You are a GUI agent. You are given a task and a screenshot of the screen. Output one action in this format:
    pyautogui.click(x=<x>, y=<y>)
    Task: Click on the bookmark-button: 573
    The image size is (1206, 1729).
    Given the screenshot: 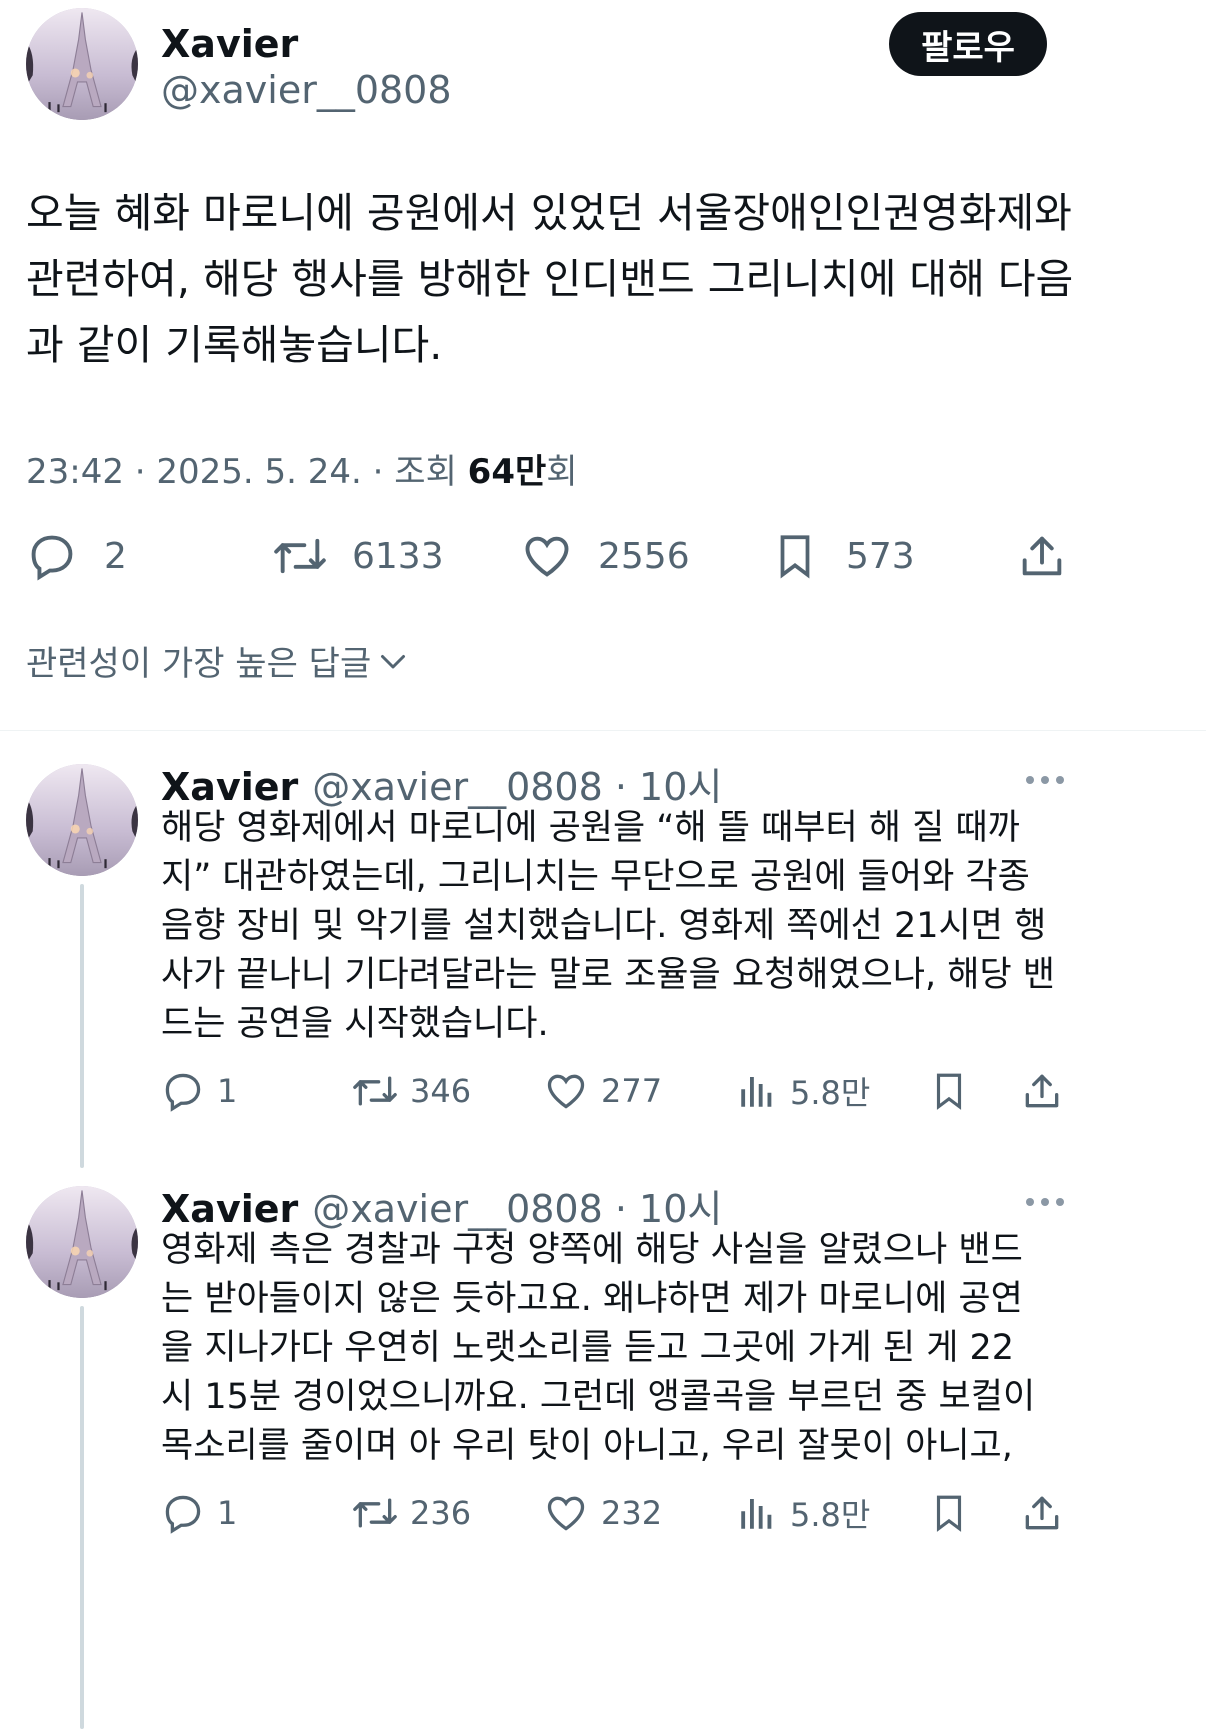 What is the action you would take?
    pyautogui.click(x=842, y=556)
    